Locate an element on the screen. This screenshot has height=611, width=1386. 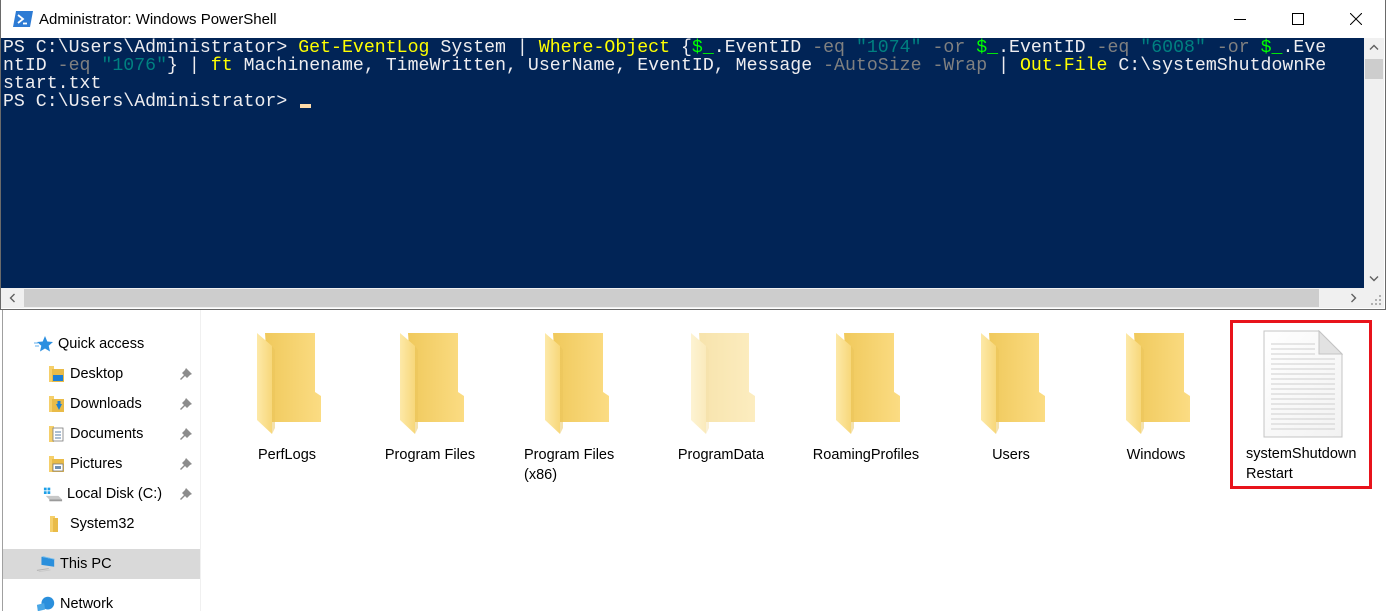
horizontal-scrollbar is located at coordinates (683, 298).